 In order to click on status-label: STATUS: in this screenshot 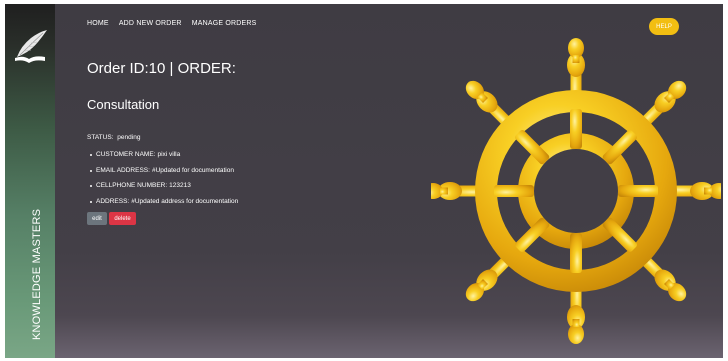, I will do `click(100, 137)`.